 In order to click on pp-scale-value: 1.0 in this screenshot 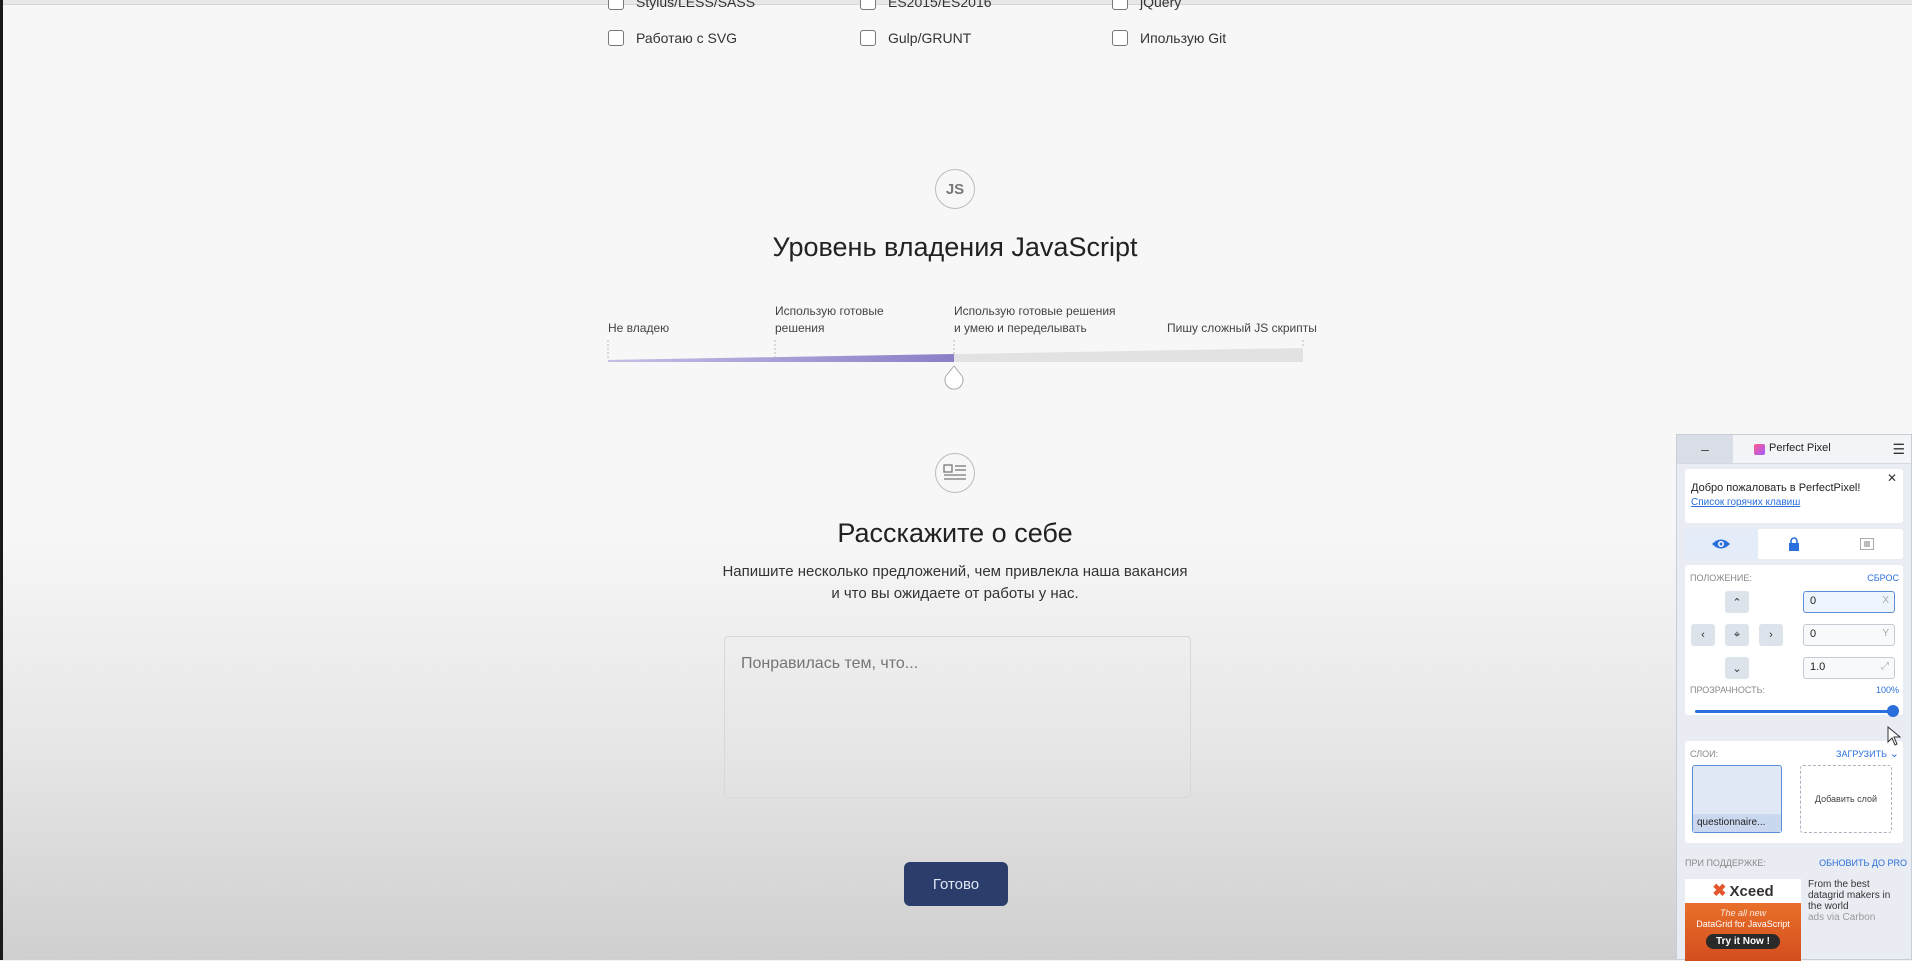, I will do `click(1818, 667)`.